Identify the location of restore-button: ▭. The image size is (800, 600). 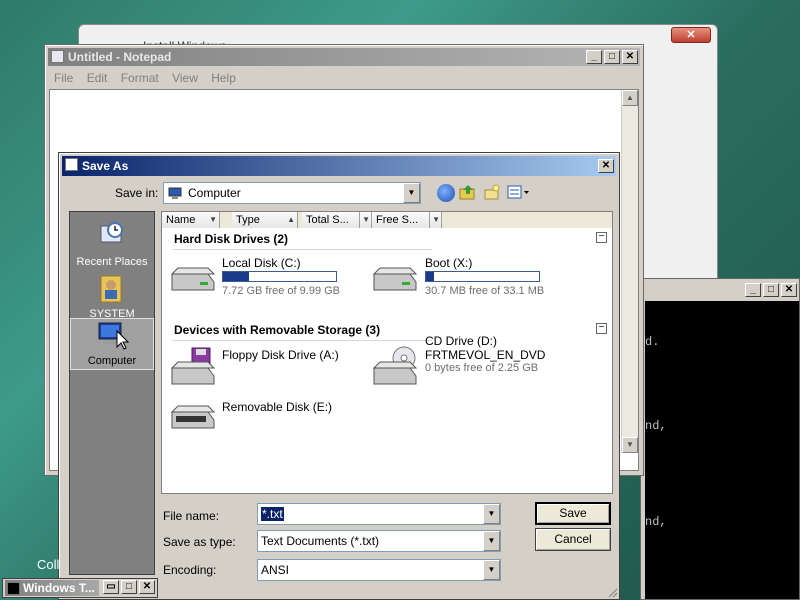
(111, 587).